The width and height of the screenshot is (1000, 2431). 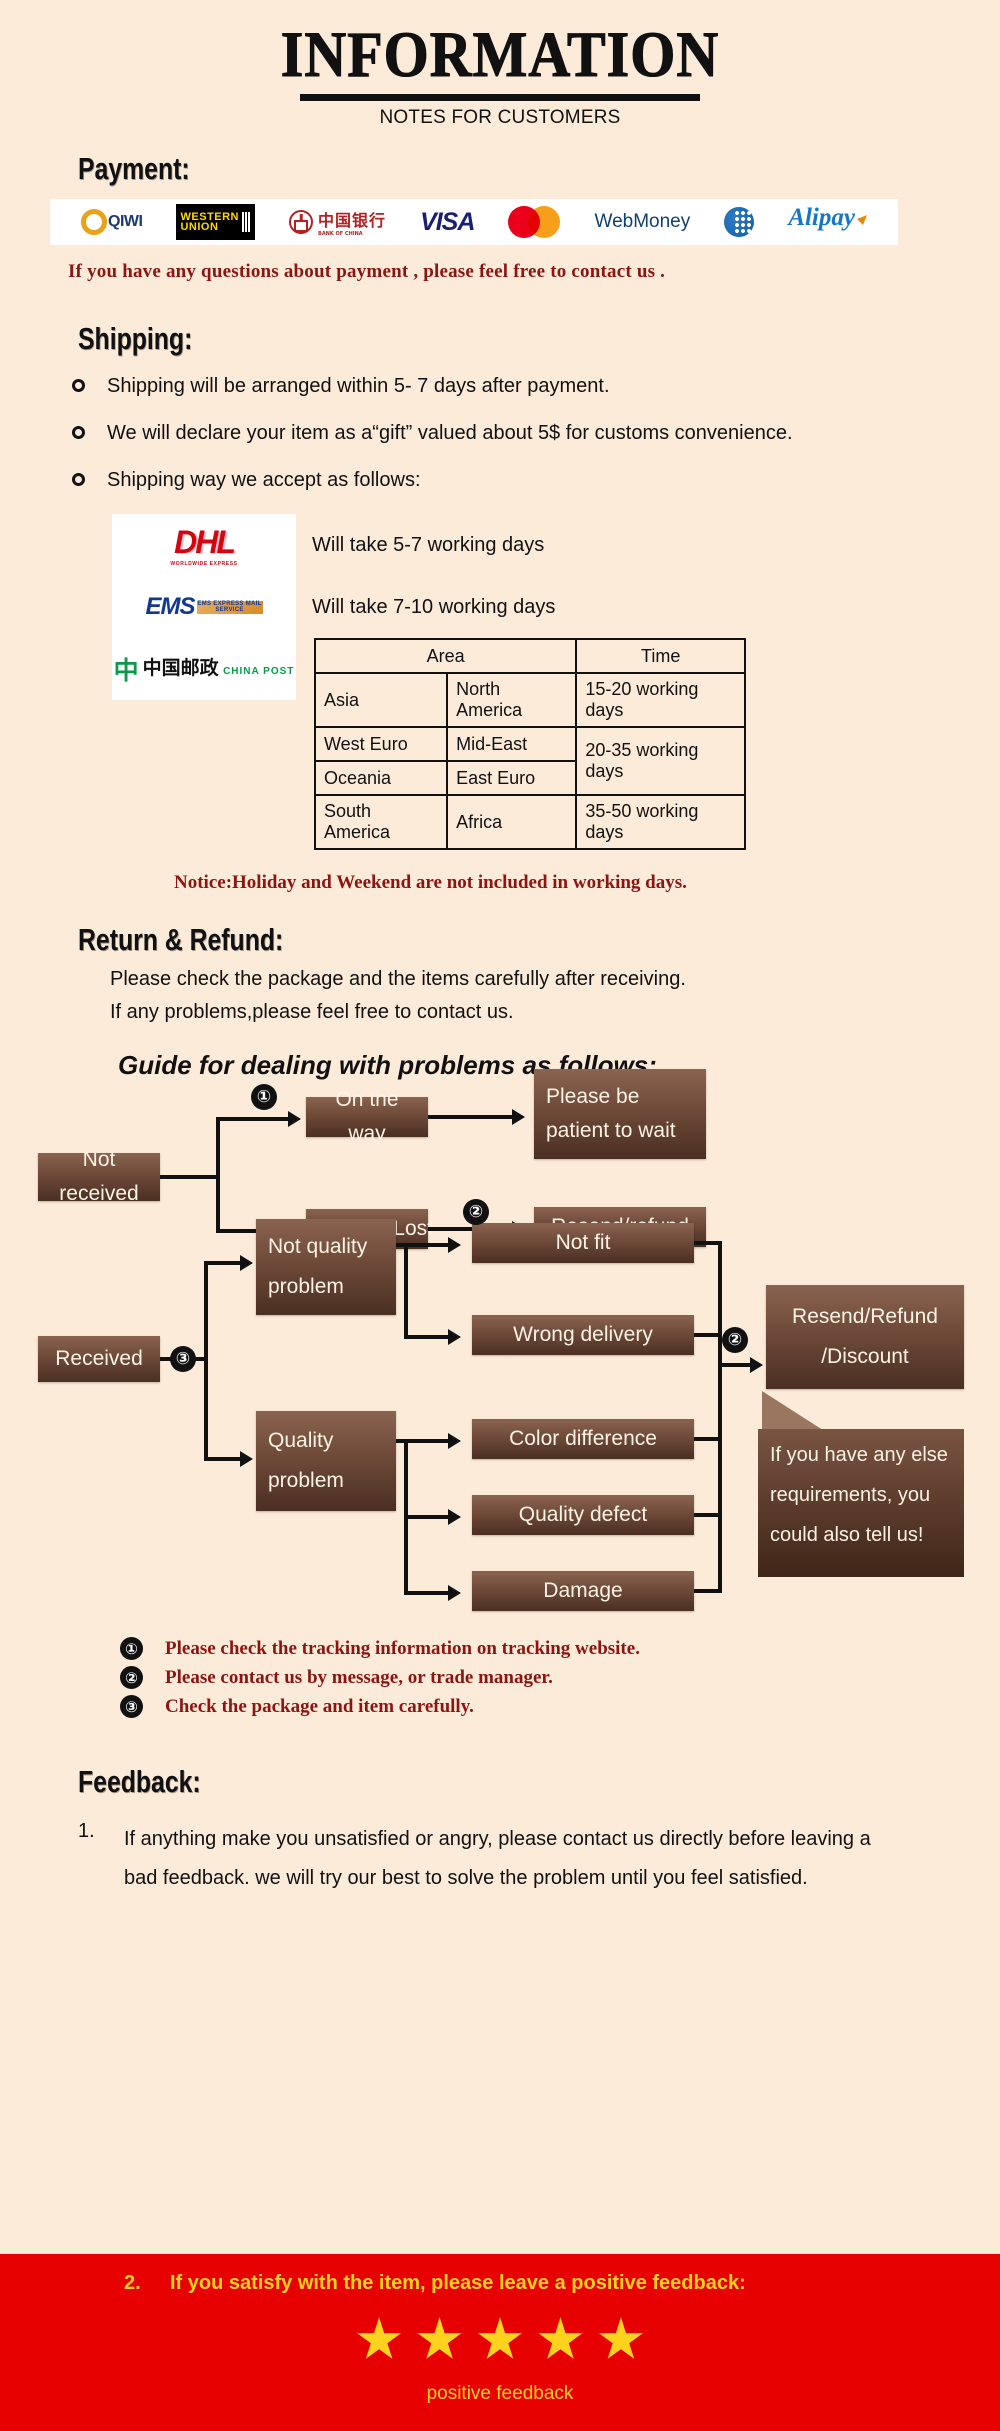 What do you see at coordinates (660, 656) in the screenshot?
I see `table-header-time: Time` at bounding box center [660, 656].